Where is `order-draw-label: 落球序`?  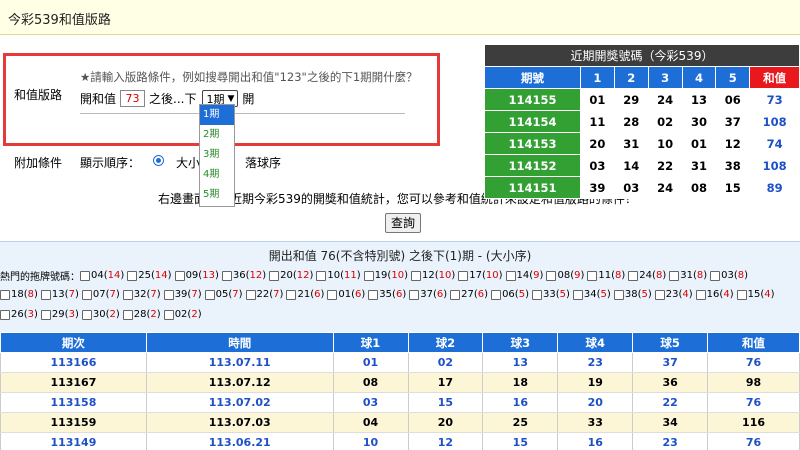 order-draw-label: 落球序 is located at coordinates (263, 162).